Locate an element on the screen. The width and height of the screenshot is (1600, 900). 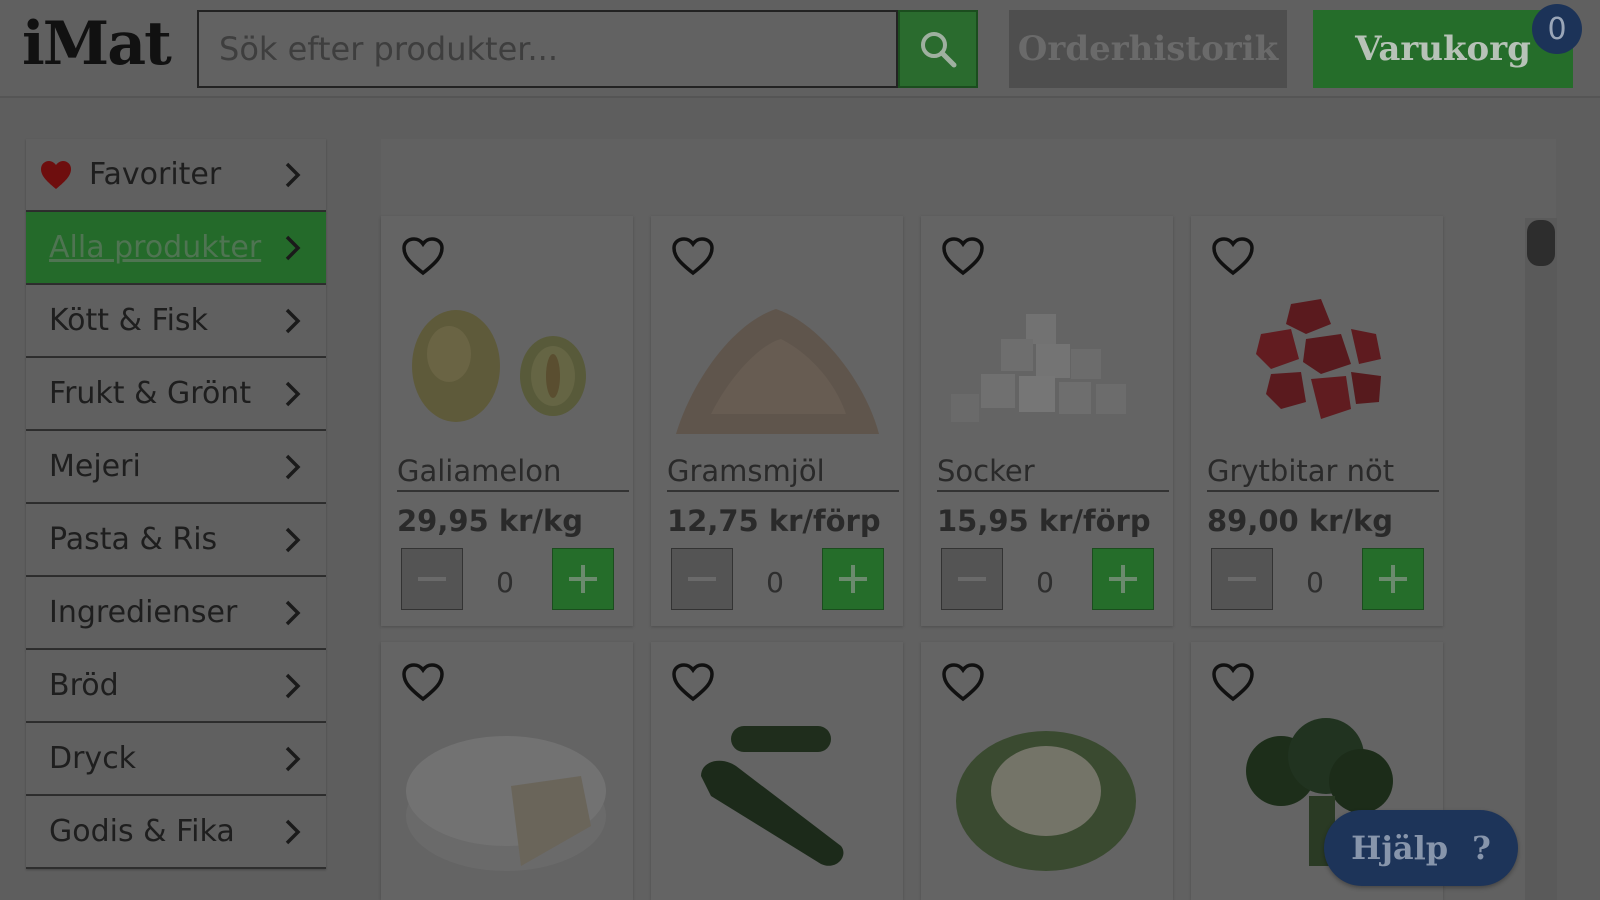
sidebar-item-godis-fika: Godis & Fika is located at coordinates (176, 832).